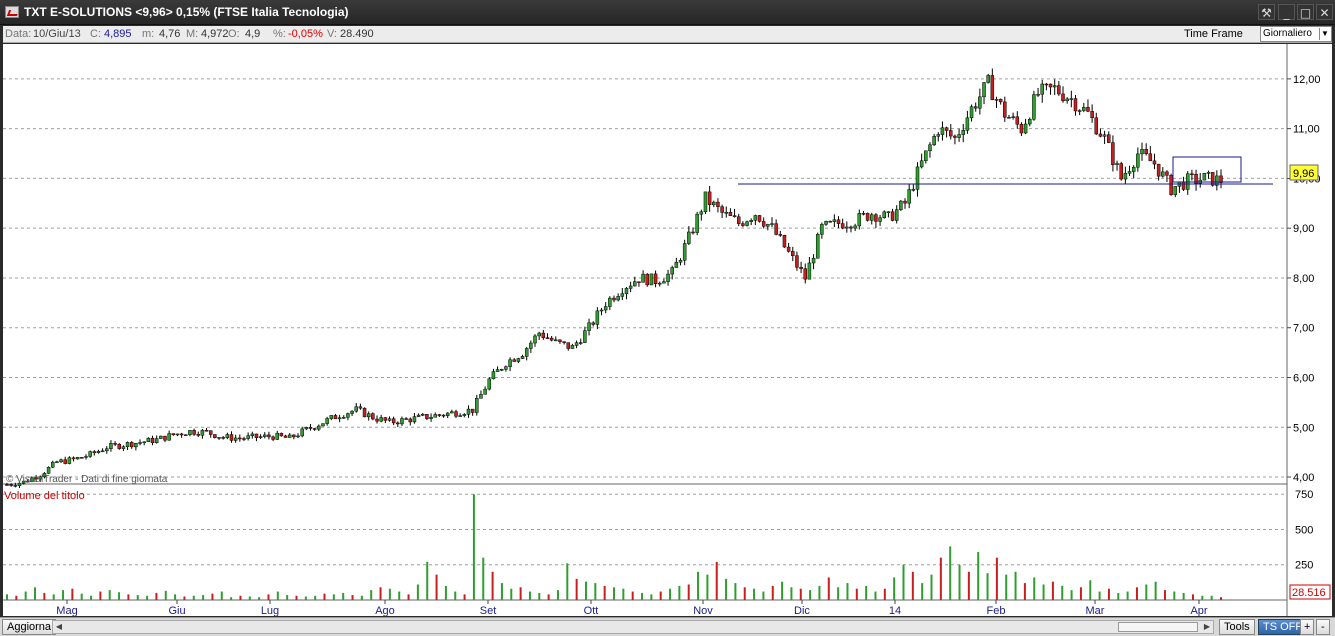 The height and width of the screenshot is (636, 1335). I want to click on price-ticks: 4,005,006,007,008,009,0010,0011,0012,00, so click(1304, 279).